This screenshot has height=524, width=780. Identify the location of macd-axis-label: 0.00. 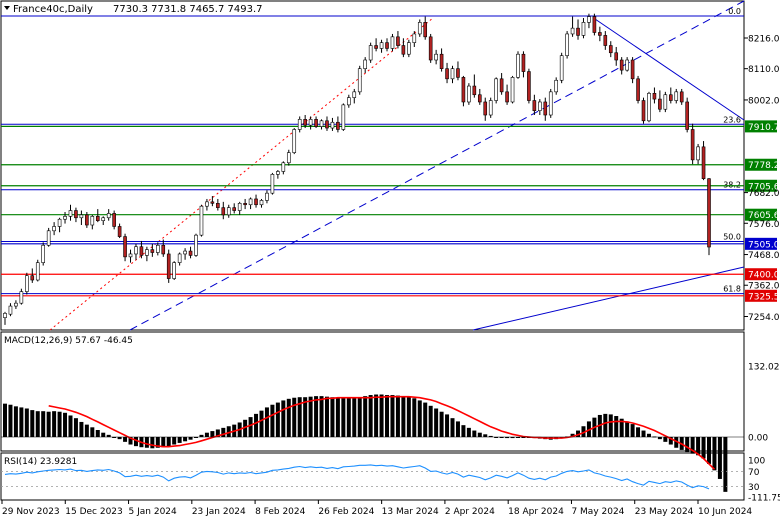
(758, 439).